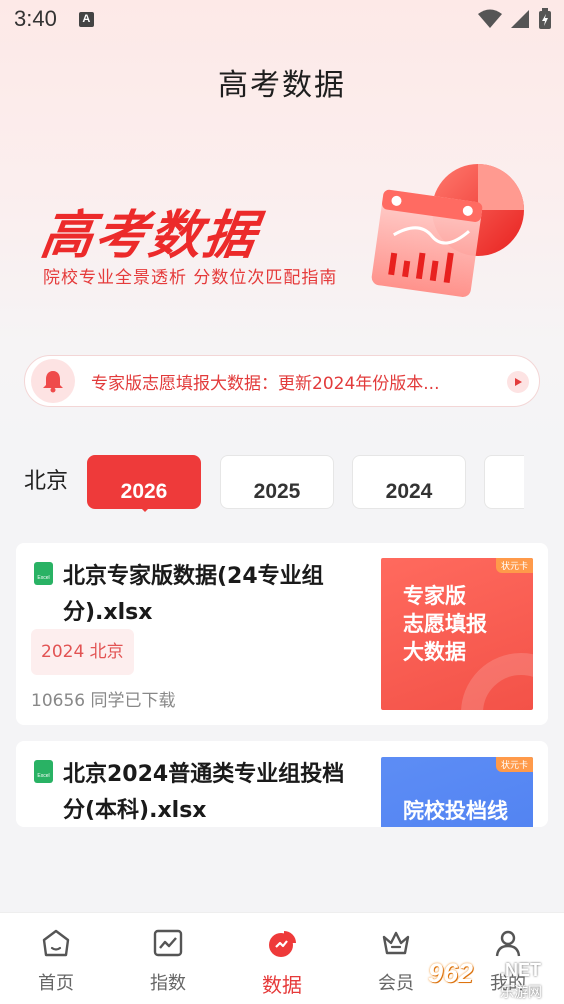 The image size is (564, 1004). I want to click on file-title: 北京2024普通类专业组投档分(本科).xlsx, so click(204, 792).